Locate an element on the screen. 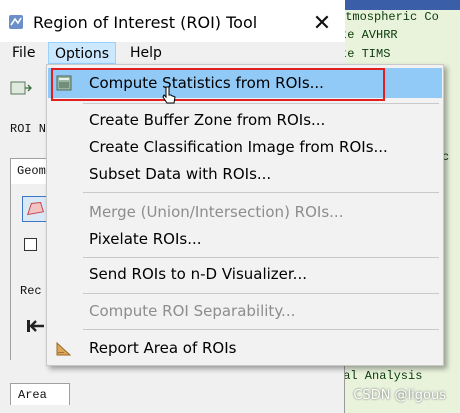 Image resolution: width=460 pixels, height=413 pixels. close-button: ✕ is located at coordinates (322, 23).